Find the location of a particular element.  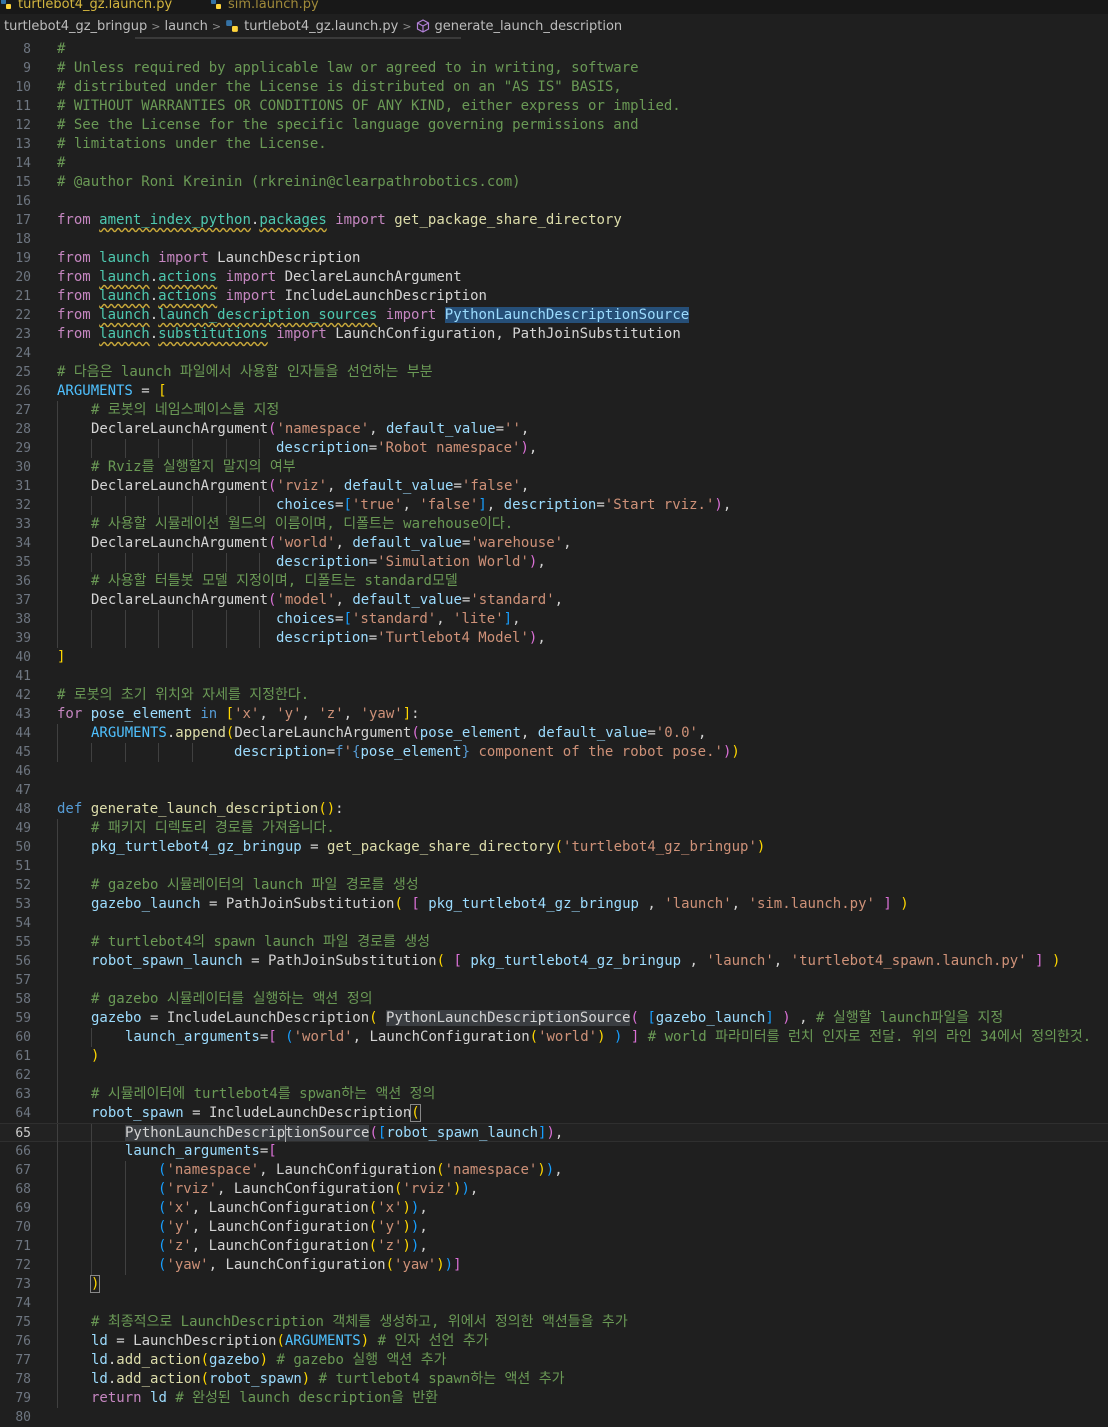

code-line: 30 # Rviz를 실행할지 말지의 여부 is located at coordinates (554, 467).